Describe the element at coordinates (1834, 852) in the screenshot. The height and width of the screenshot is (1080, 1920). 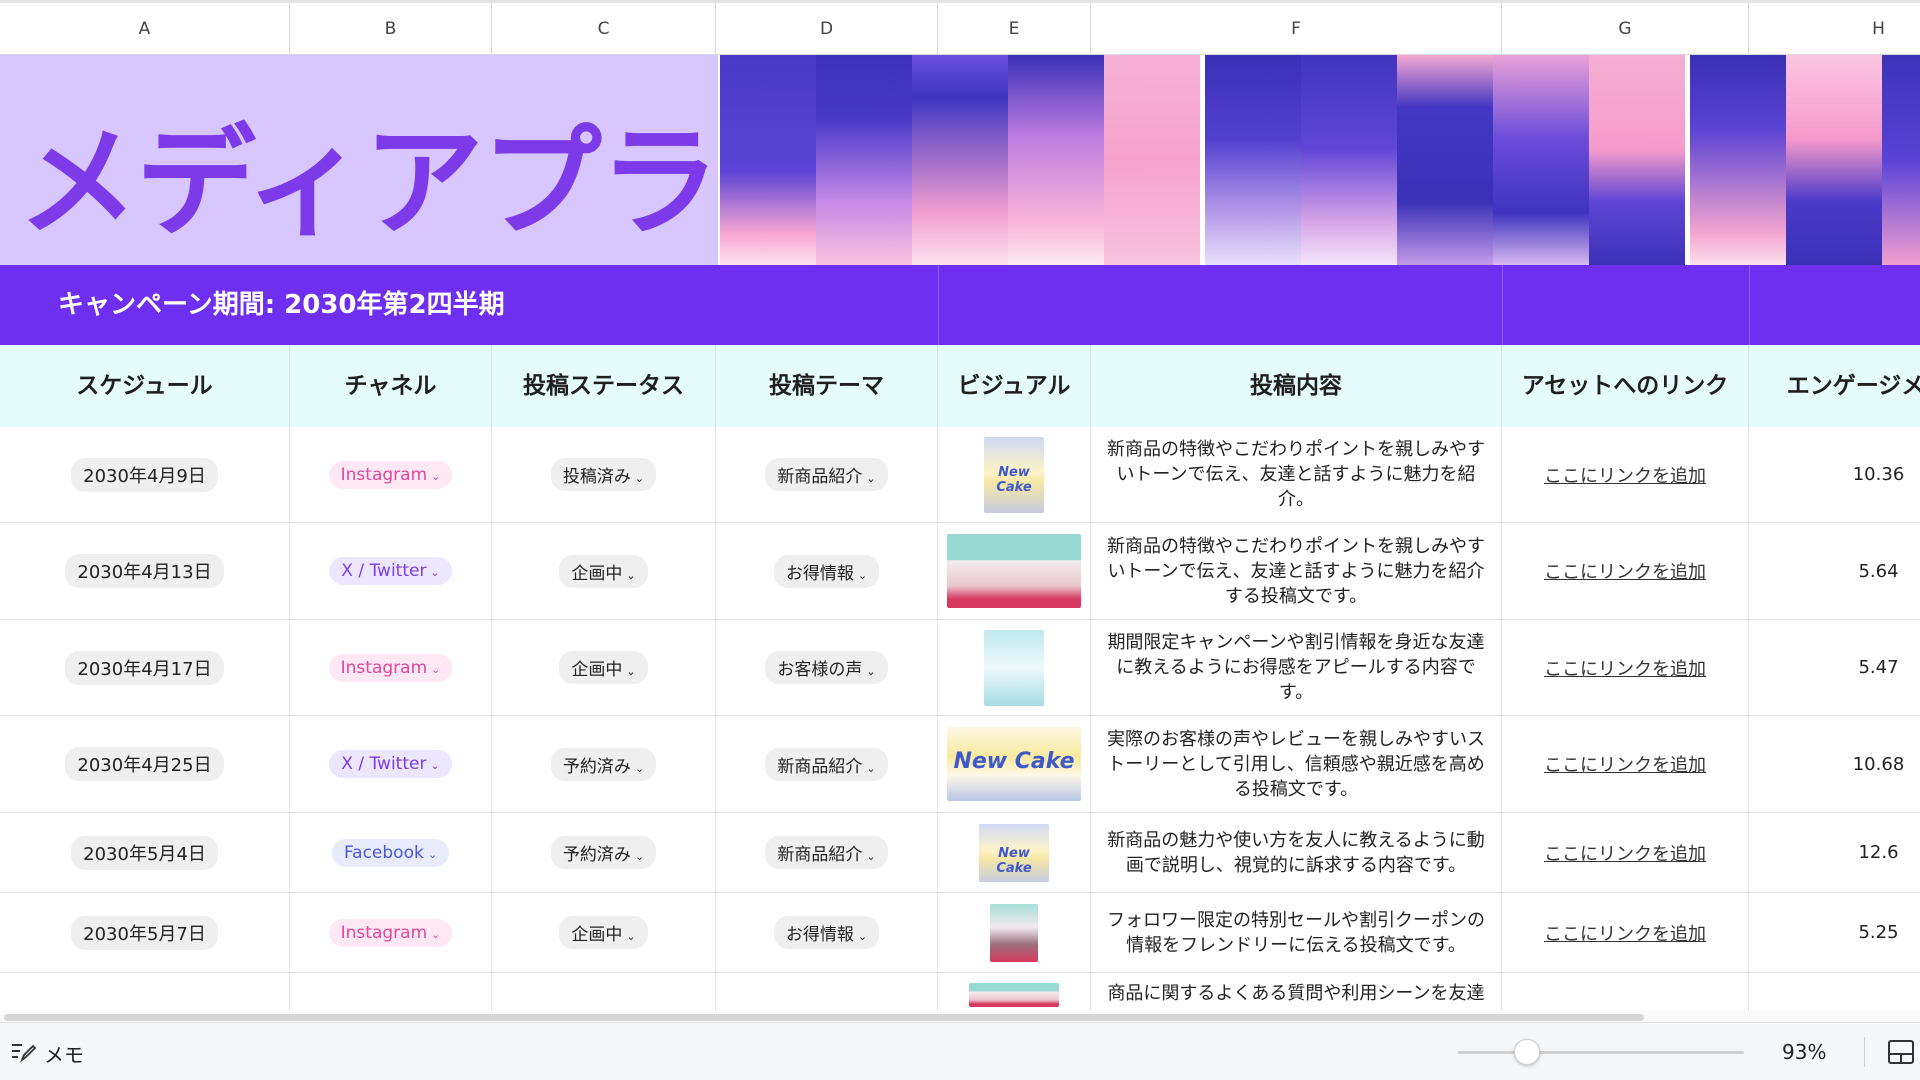
I see `cell-h: 12.6` at that location.